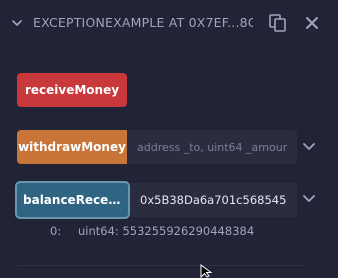  I want to click on balance-received-input, so click(213, 200).